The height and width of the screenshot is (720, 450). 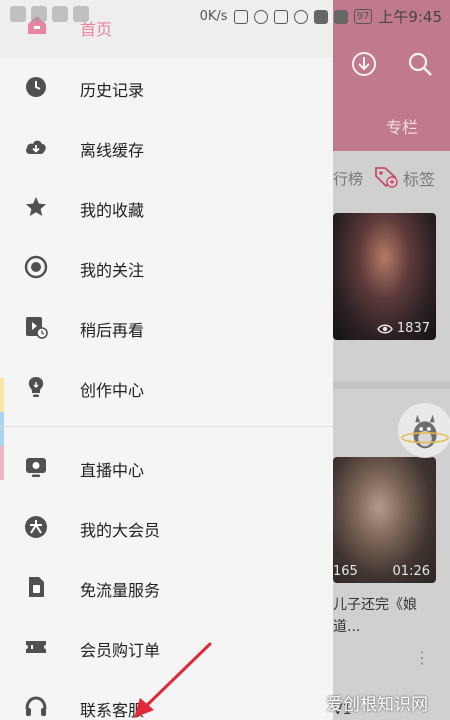 I want to click on system-status: 0K/s 97 上午9:45, so click(x=321, y=16).